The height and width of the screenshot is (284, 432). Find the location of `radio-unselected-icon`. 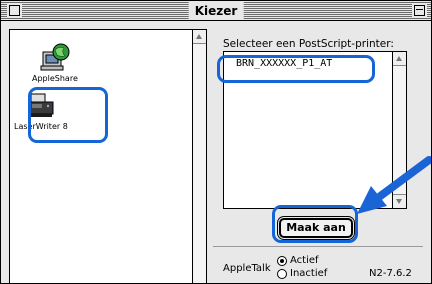

radio-unselected-icon is located at coordinates (282, 273).